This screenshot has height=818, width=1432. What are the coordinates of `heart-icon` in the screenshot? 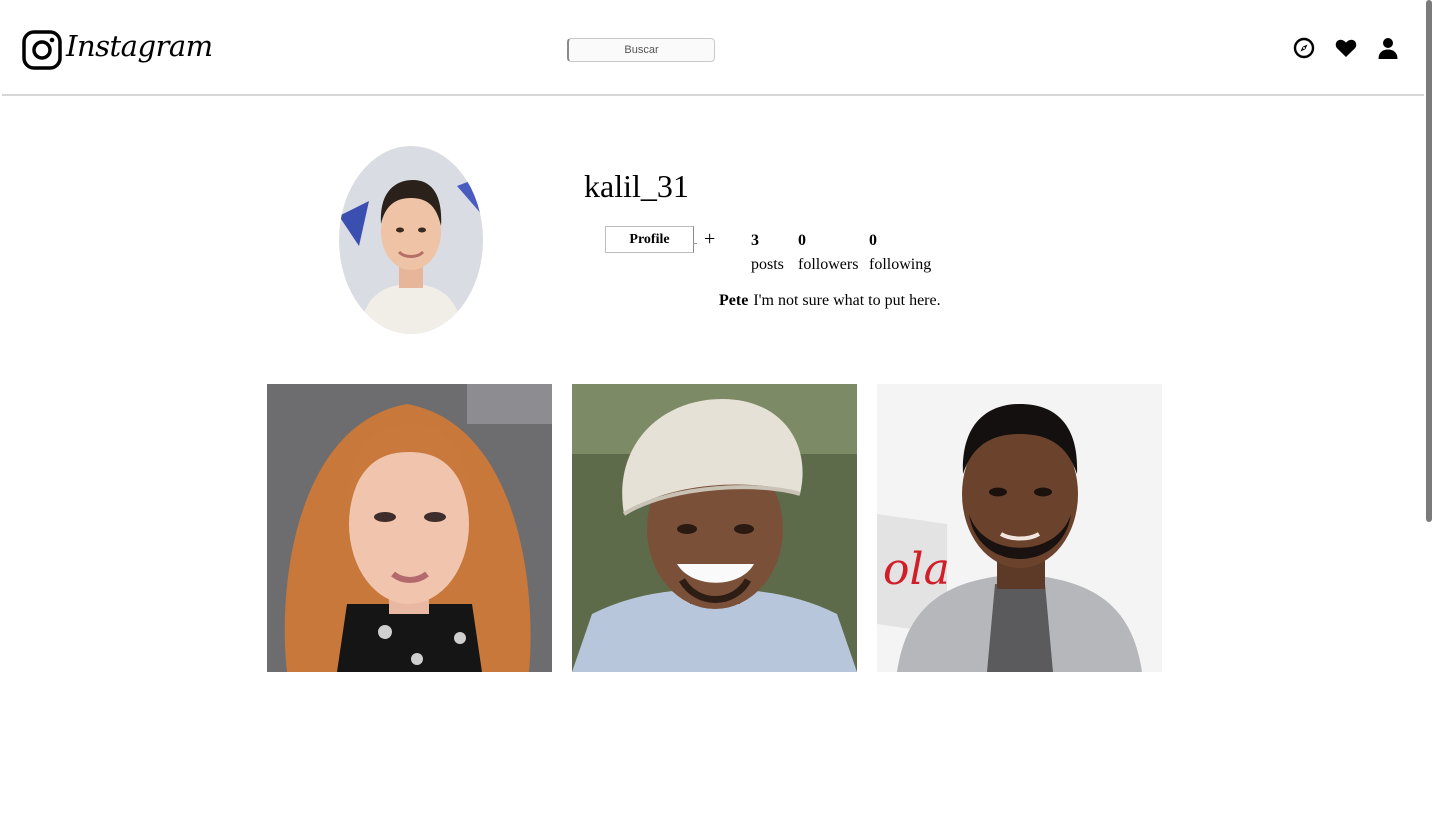 It's located at (1346, 48).